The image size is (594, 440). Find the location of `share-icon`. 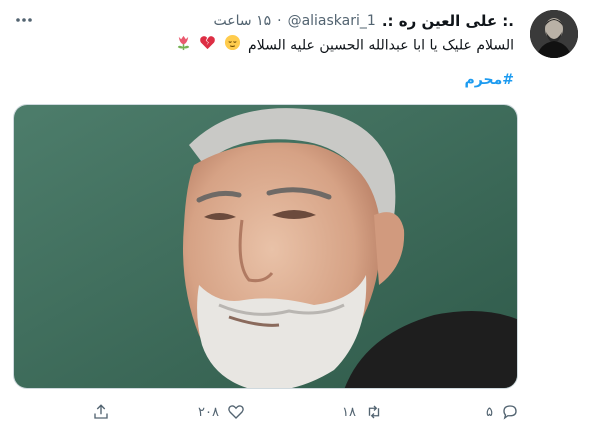

share-icon is located at coordinates (101, 412).